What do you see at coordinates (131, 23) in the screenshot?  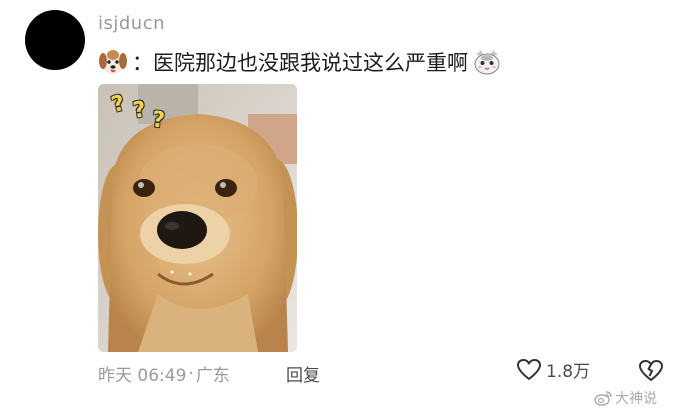 I see `username: isjducn` at bounding box center [131, 23].